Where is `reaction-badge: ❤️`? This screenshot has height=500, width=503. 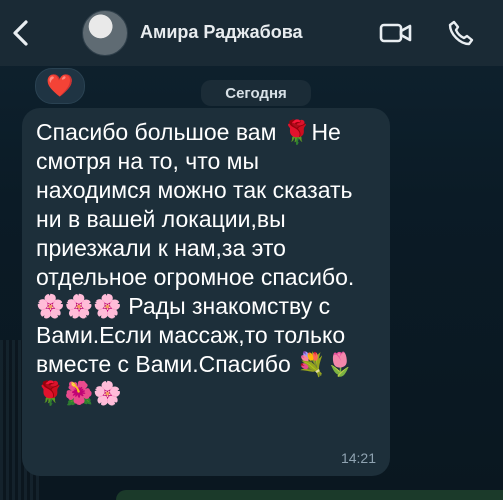
reaction-badge: ❤️ is located at coordinates (60, 86).